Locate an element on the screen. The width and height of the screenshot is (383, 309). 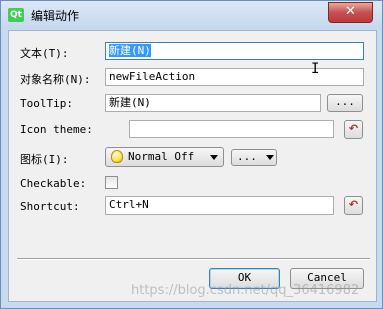
qt-app-icon: Qt is located at coordinates (16, 15).